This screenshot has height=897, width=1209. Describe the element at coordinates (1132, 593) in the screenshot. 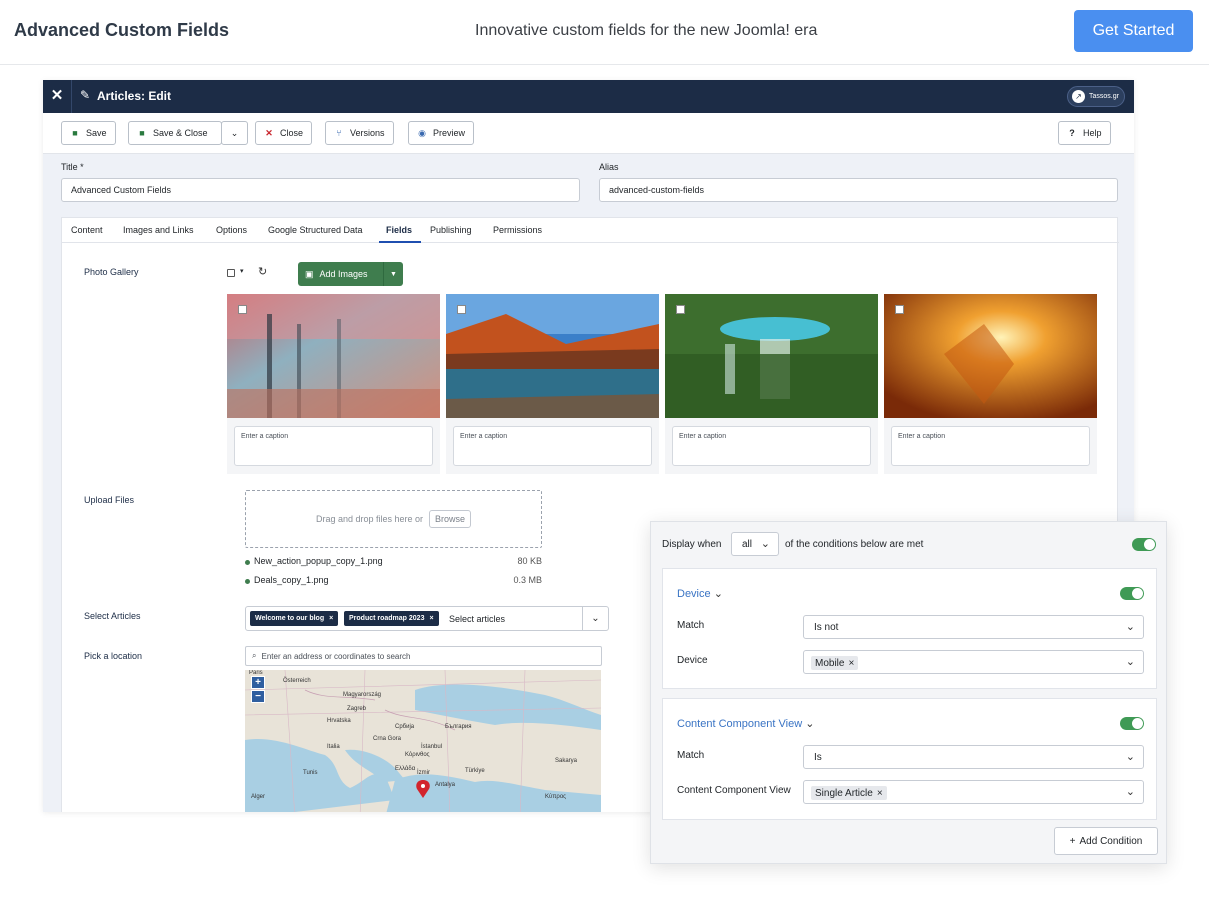

I see `device-condition-toggle` at that location.